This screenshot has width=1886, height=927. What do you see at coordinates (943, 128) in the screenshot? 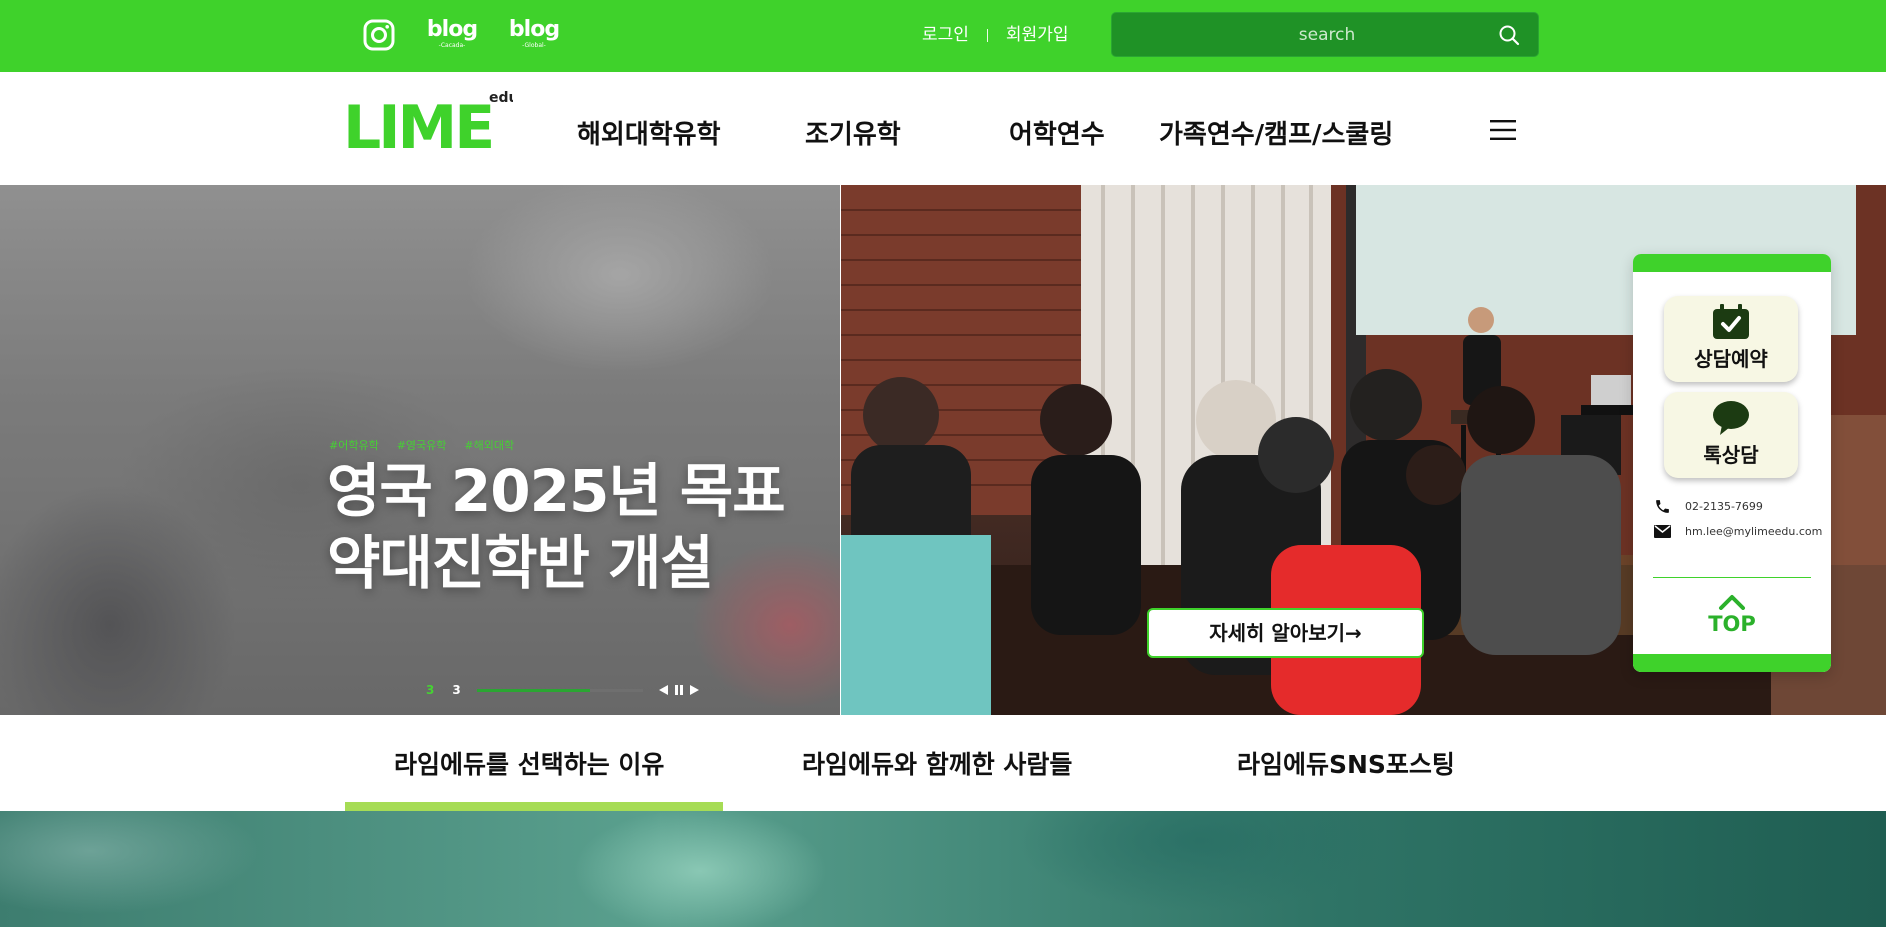
I see `site-header` at bounding box center [943, 128].